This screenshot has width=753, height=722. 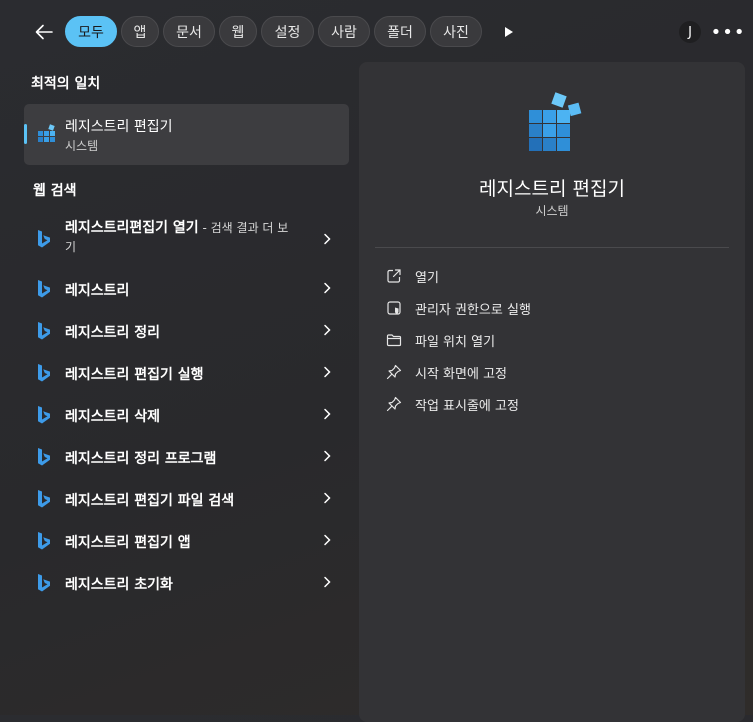 I want to click on web-result-text: 레지스트리 초기화, so click(x=119, y=585).